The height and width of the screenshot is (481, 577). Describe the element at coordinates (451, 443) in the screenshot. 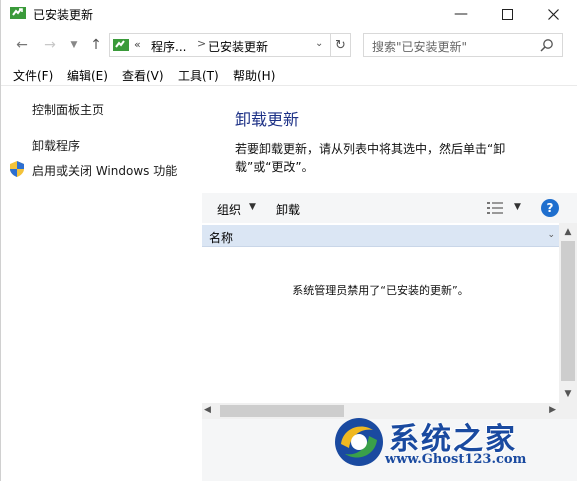

I see `watermark: 系统之家 www.Ghost123.com` at that location.